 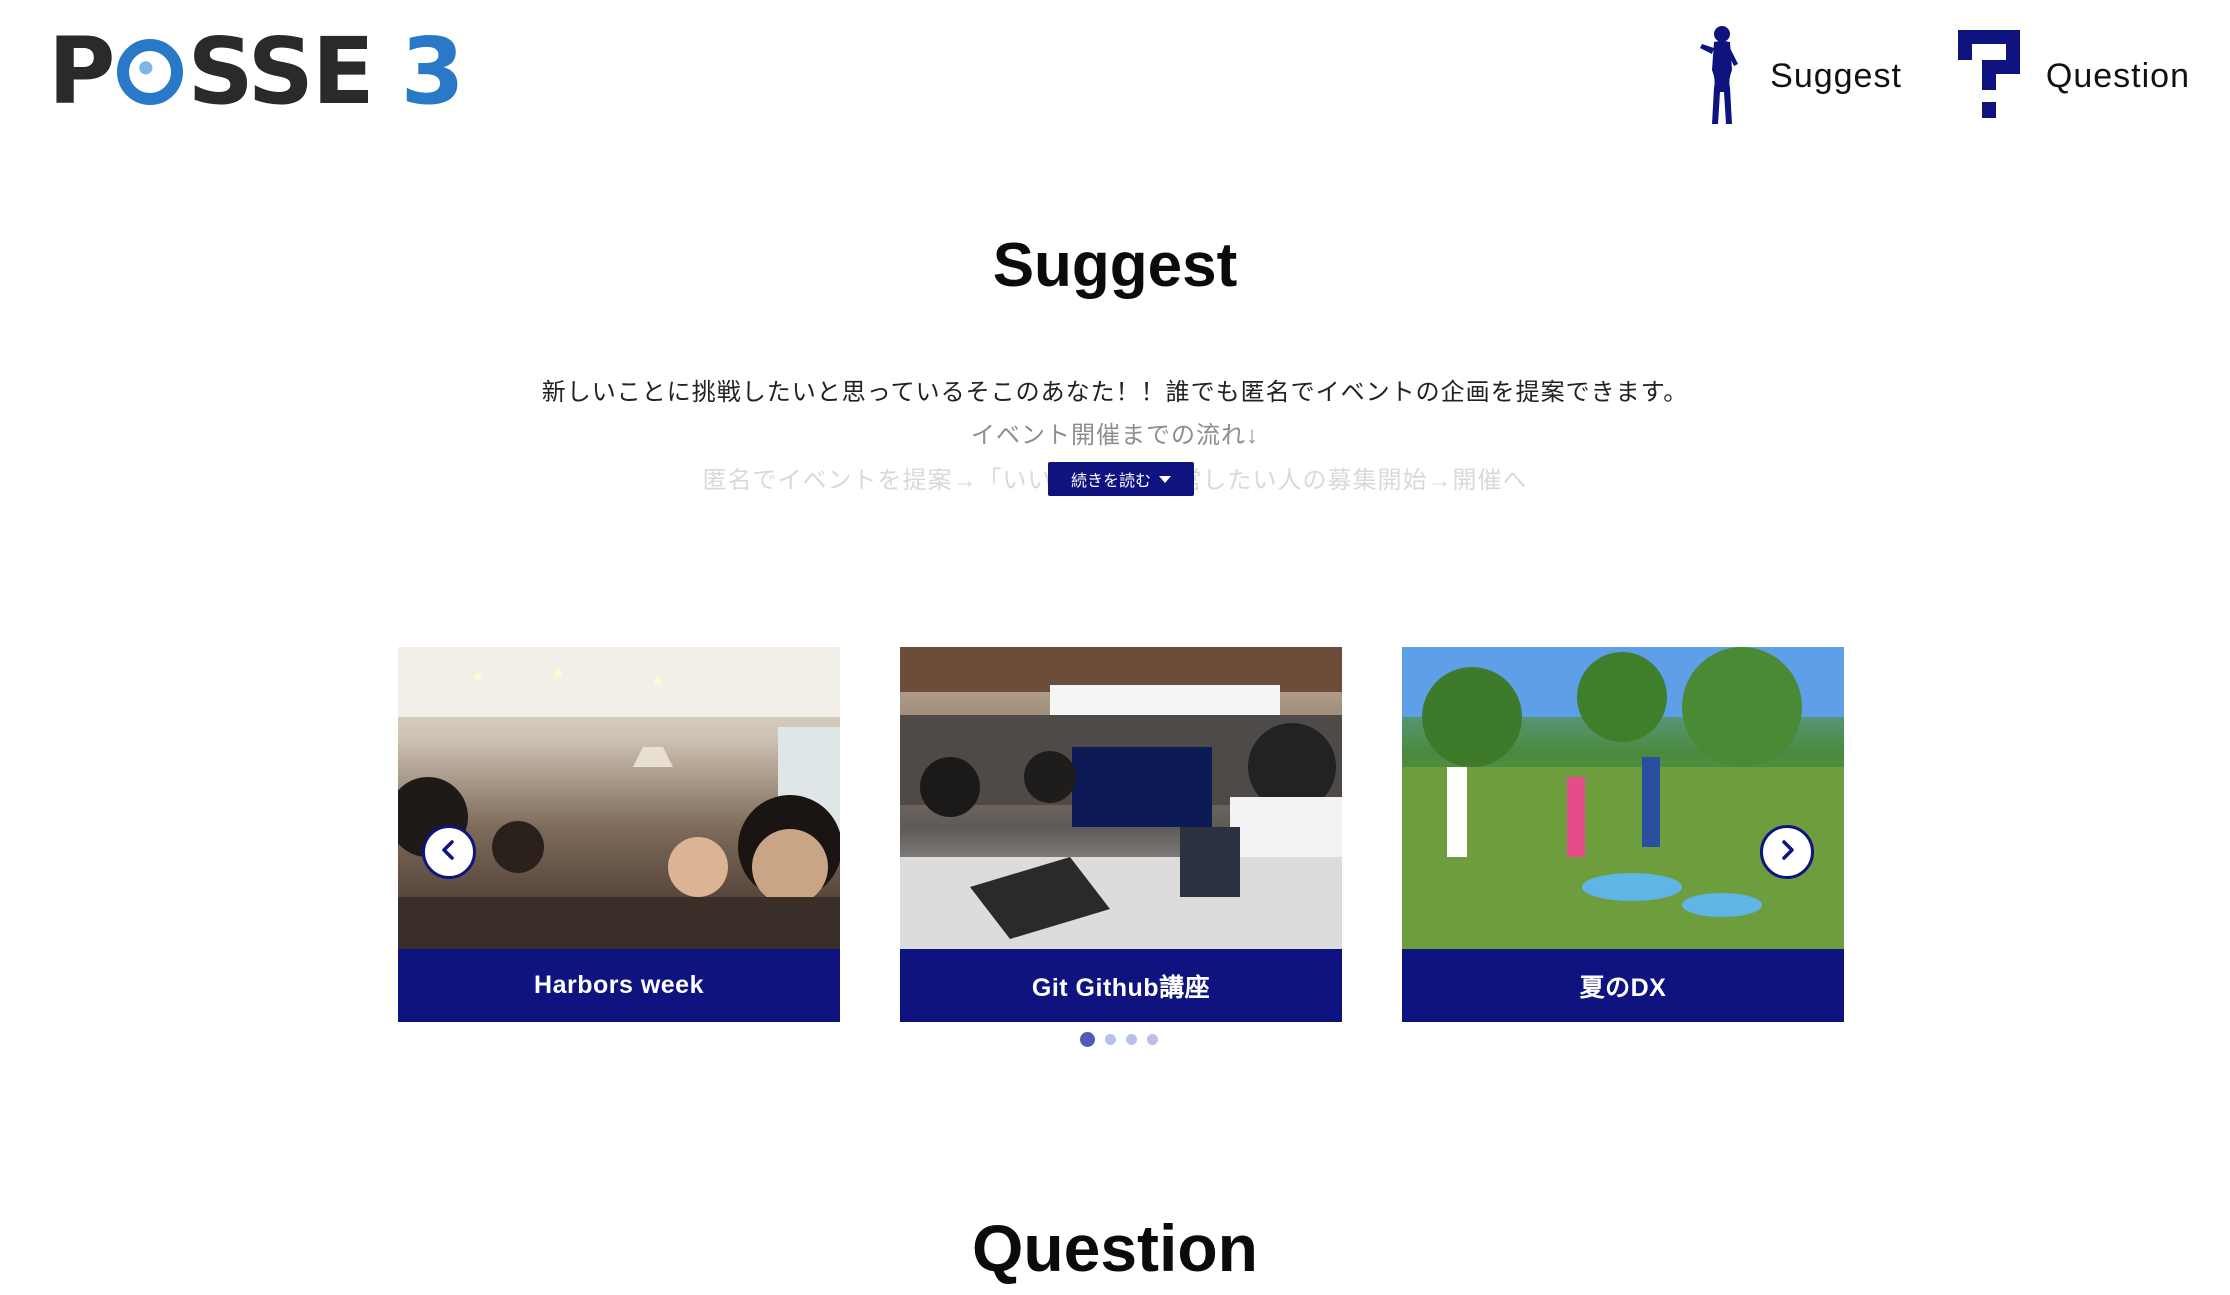 I want to click on carousel-next-button, so click(x=1787, y=852).